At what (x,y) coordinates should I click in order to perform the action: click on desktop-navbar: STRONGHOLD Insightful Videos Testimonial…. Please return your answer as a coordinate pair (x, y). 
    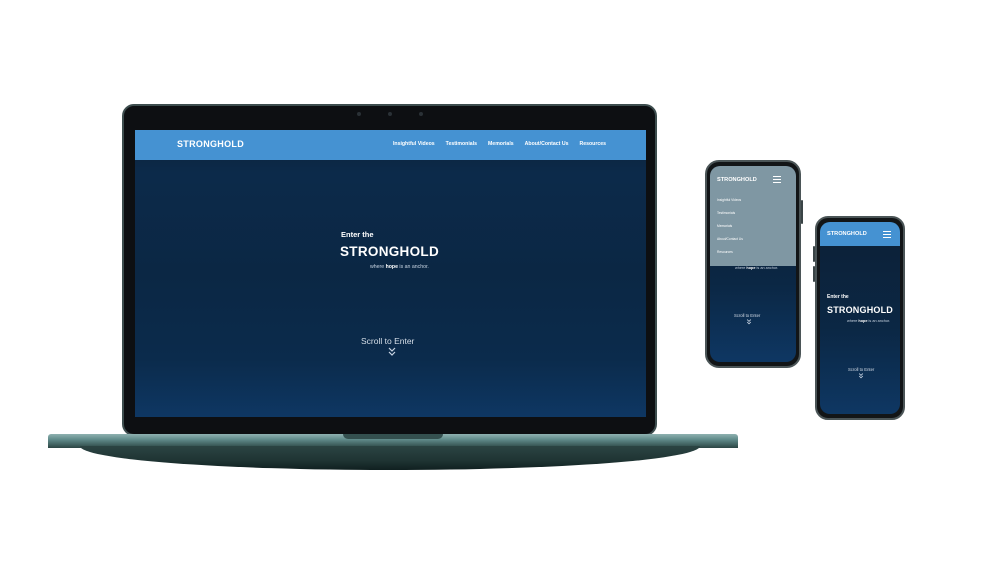
    Looking at the image, I should click on (390, 145).